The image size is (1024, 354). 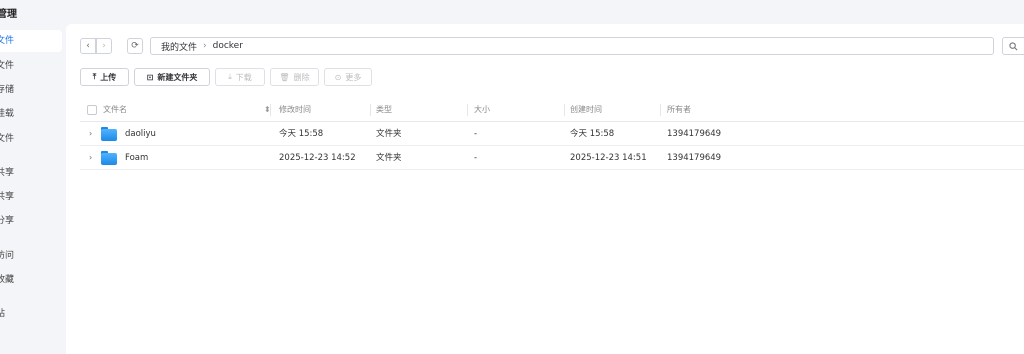 What do you see at coordinates (608, 158) in the screenshot?
I see `file-created: 2025-12-23 14:51` at bounding box center [608, 158].